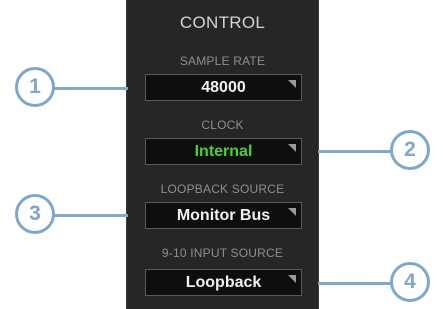  I want to click on clock-label: CLOCK, so click(222, 125).